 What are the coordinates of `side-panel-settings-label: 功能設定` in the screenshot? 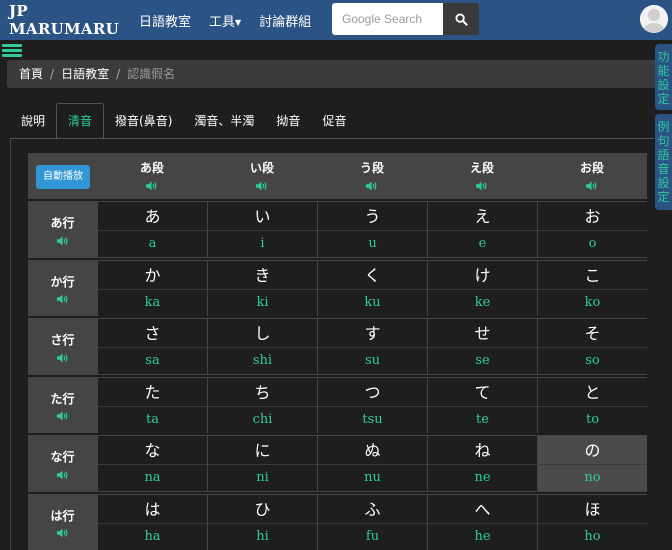 It's located at (663, 78).